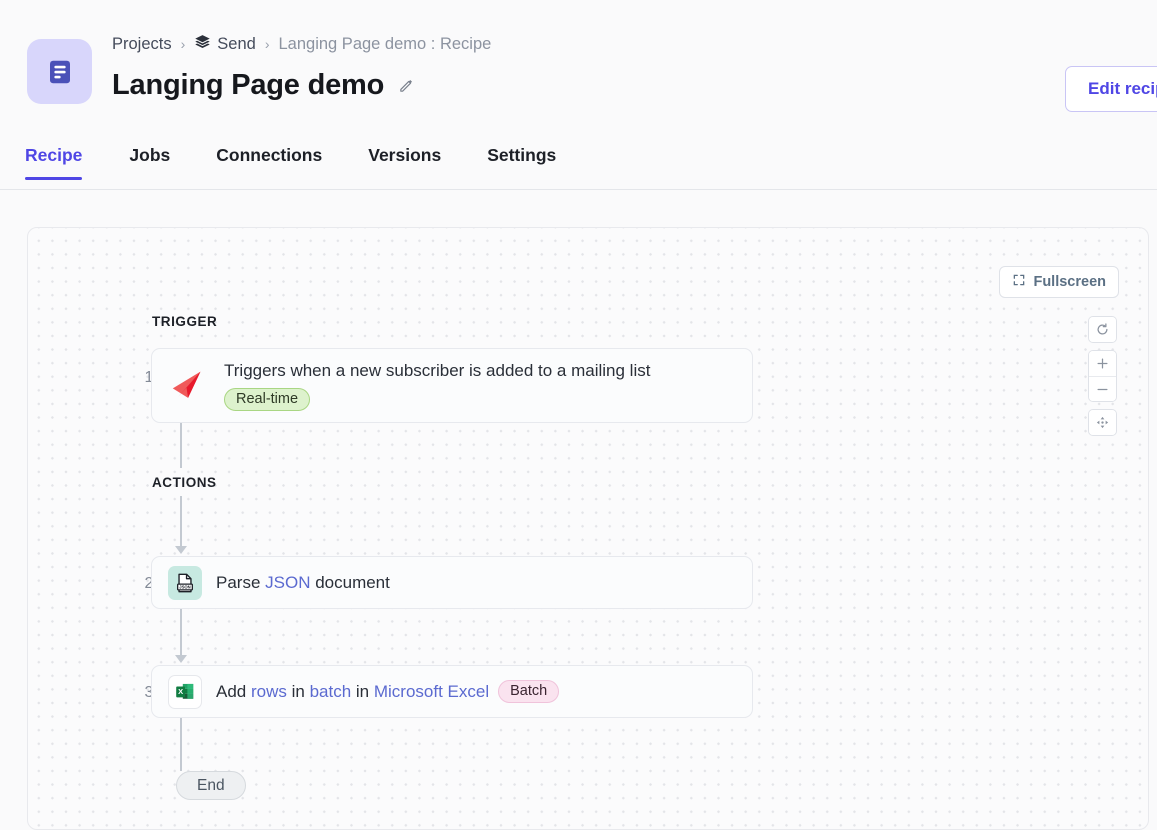 This screenshot has height=830, width=1157. What do you see at coordinates (404, 162) in the screenshot?
I see `tab-versions: Versions` at bounding box center [404, 162].